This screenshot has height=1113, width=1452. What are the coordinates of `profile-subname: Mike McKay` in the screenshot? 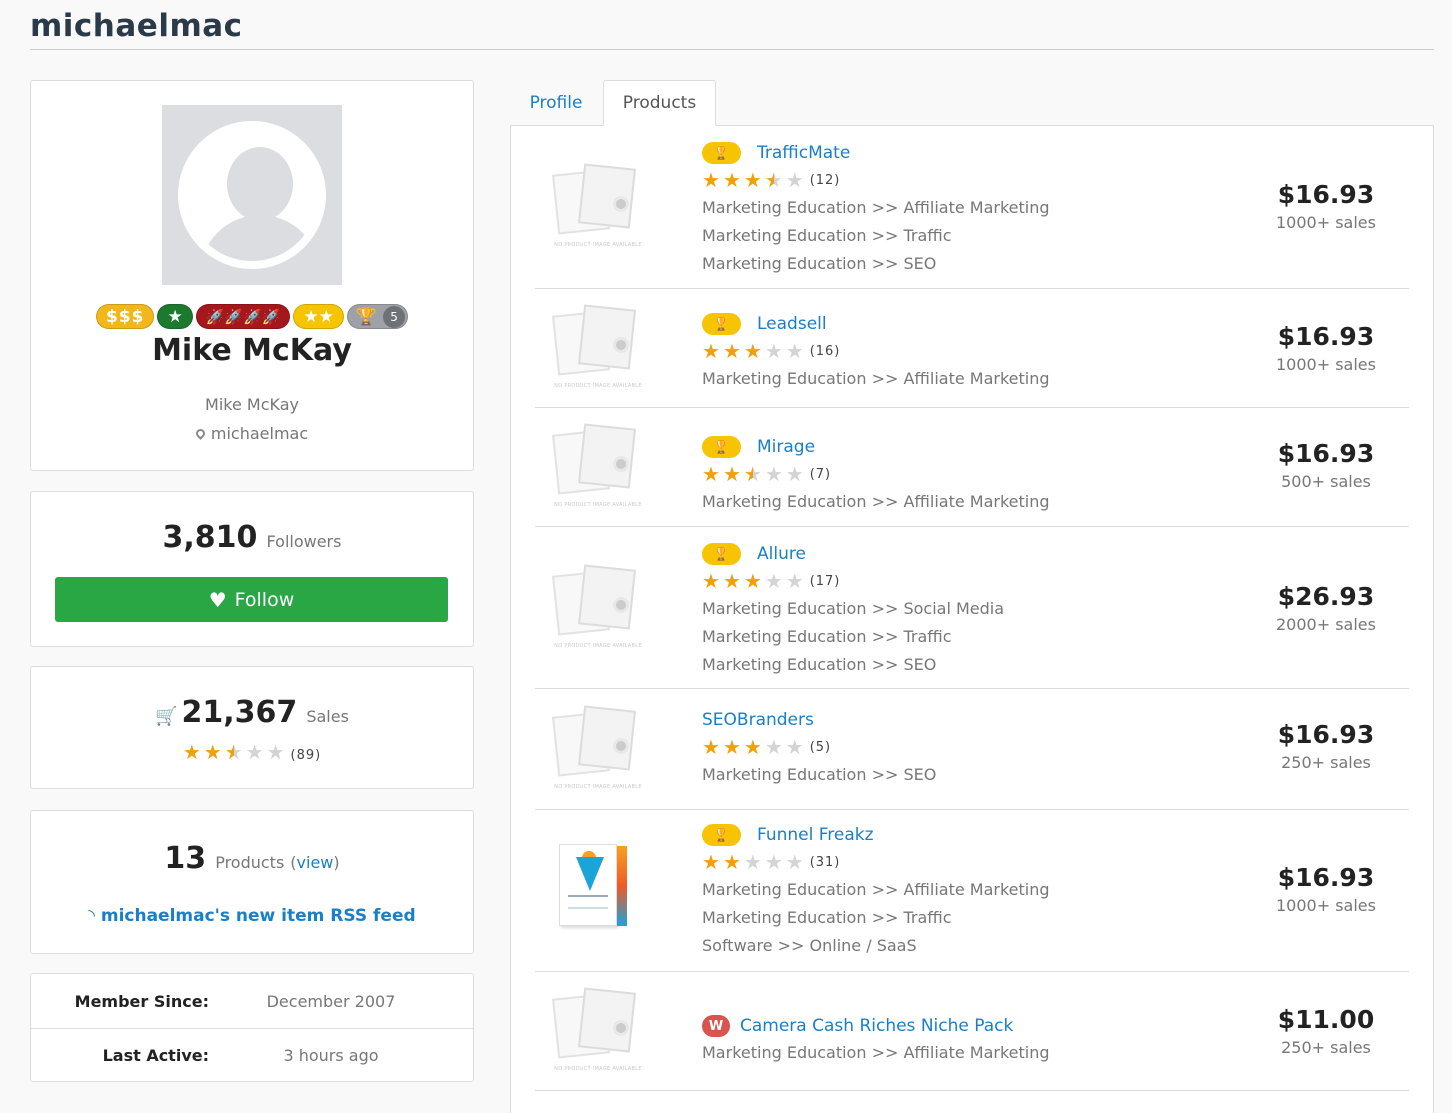 It's located at (252, 404).